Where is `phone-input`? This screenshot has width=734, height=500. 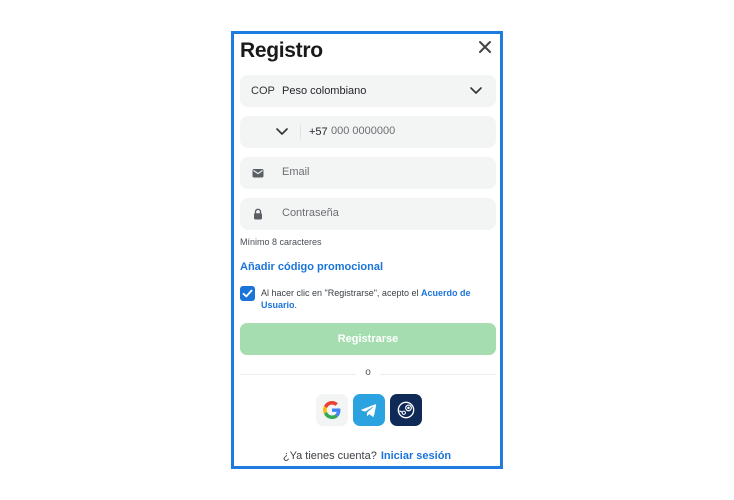
phone-input is located at coordinates (406, 131).